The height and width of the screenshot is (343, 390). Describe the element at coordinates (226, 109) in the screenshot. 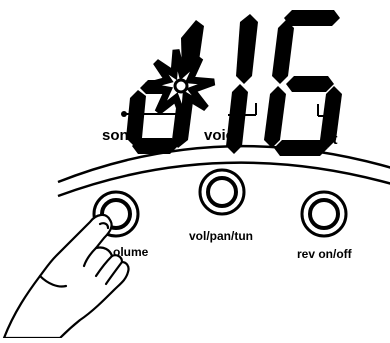

I see `mode-indicator-markers` at that location.